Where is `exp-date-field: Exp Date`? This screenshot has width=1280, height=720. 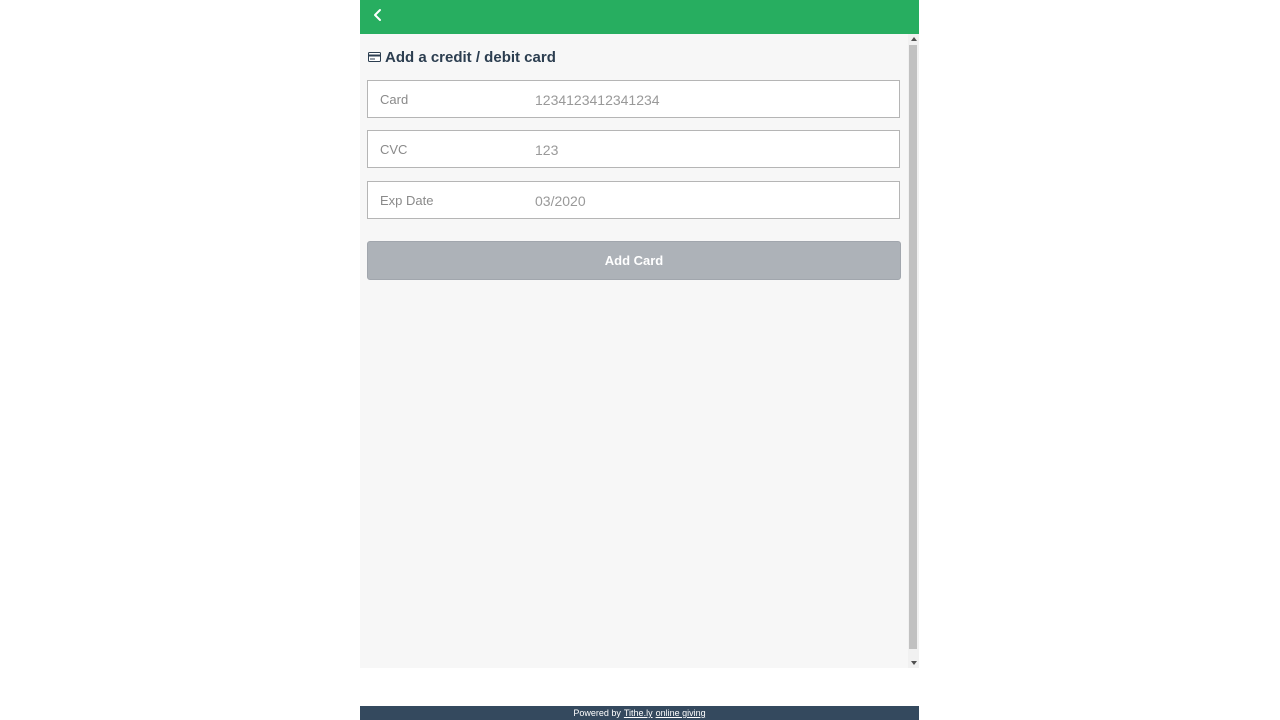
exp-date-field: Exp Date is located at coordinates (633, 200).